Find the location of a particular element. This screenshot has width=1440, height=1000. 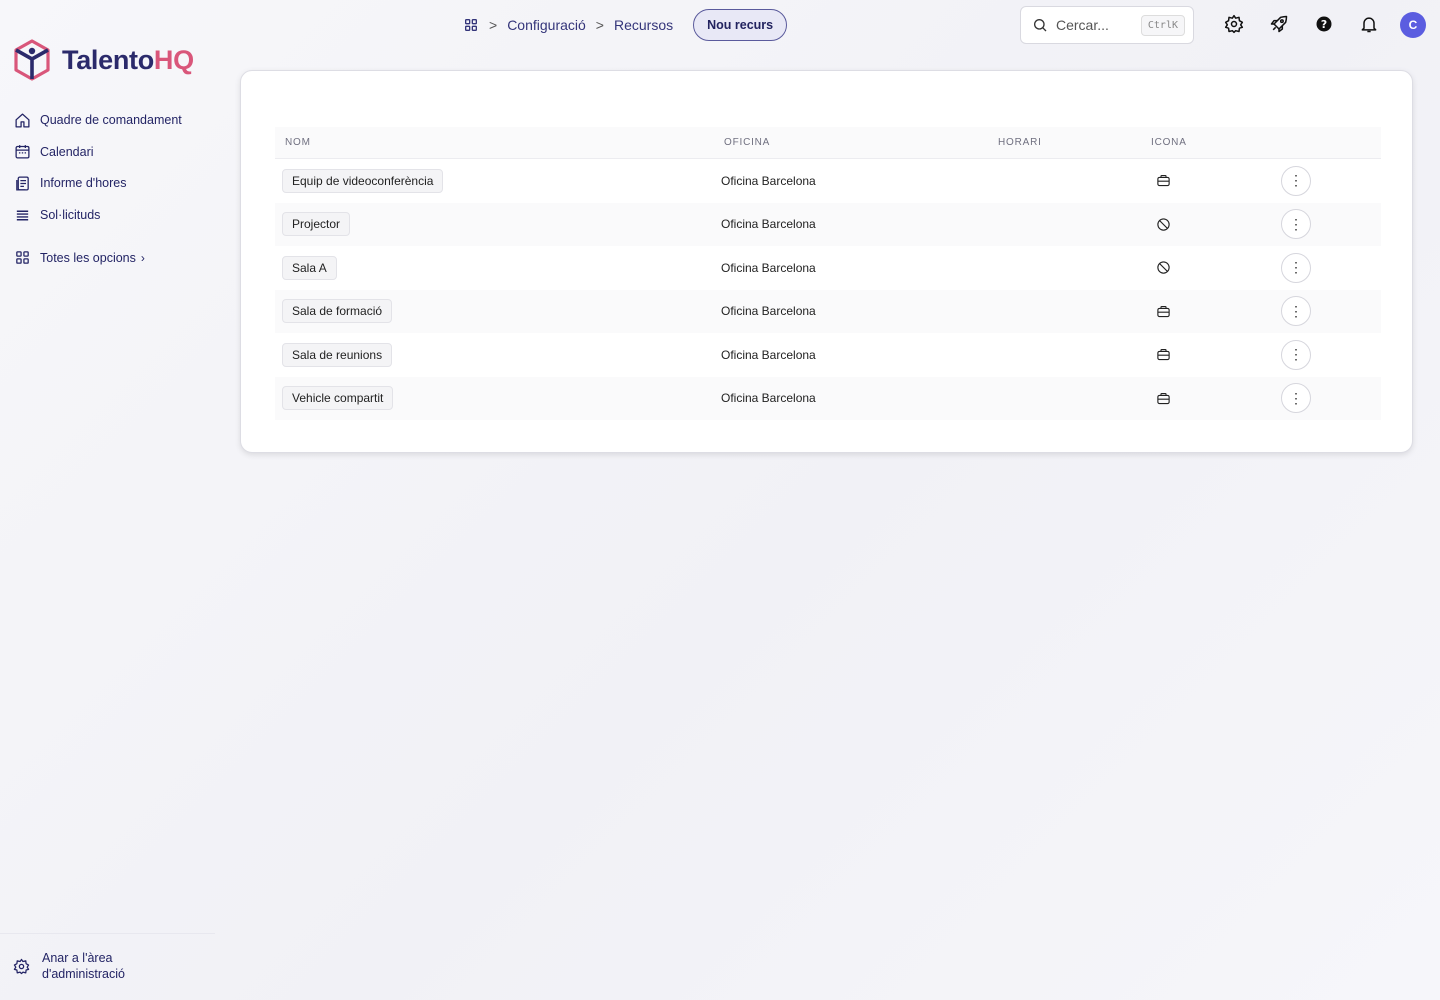

search-box: Cercar... CtrlK is located at coordinates (1107, 25).